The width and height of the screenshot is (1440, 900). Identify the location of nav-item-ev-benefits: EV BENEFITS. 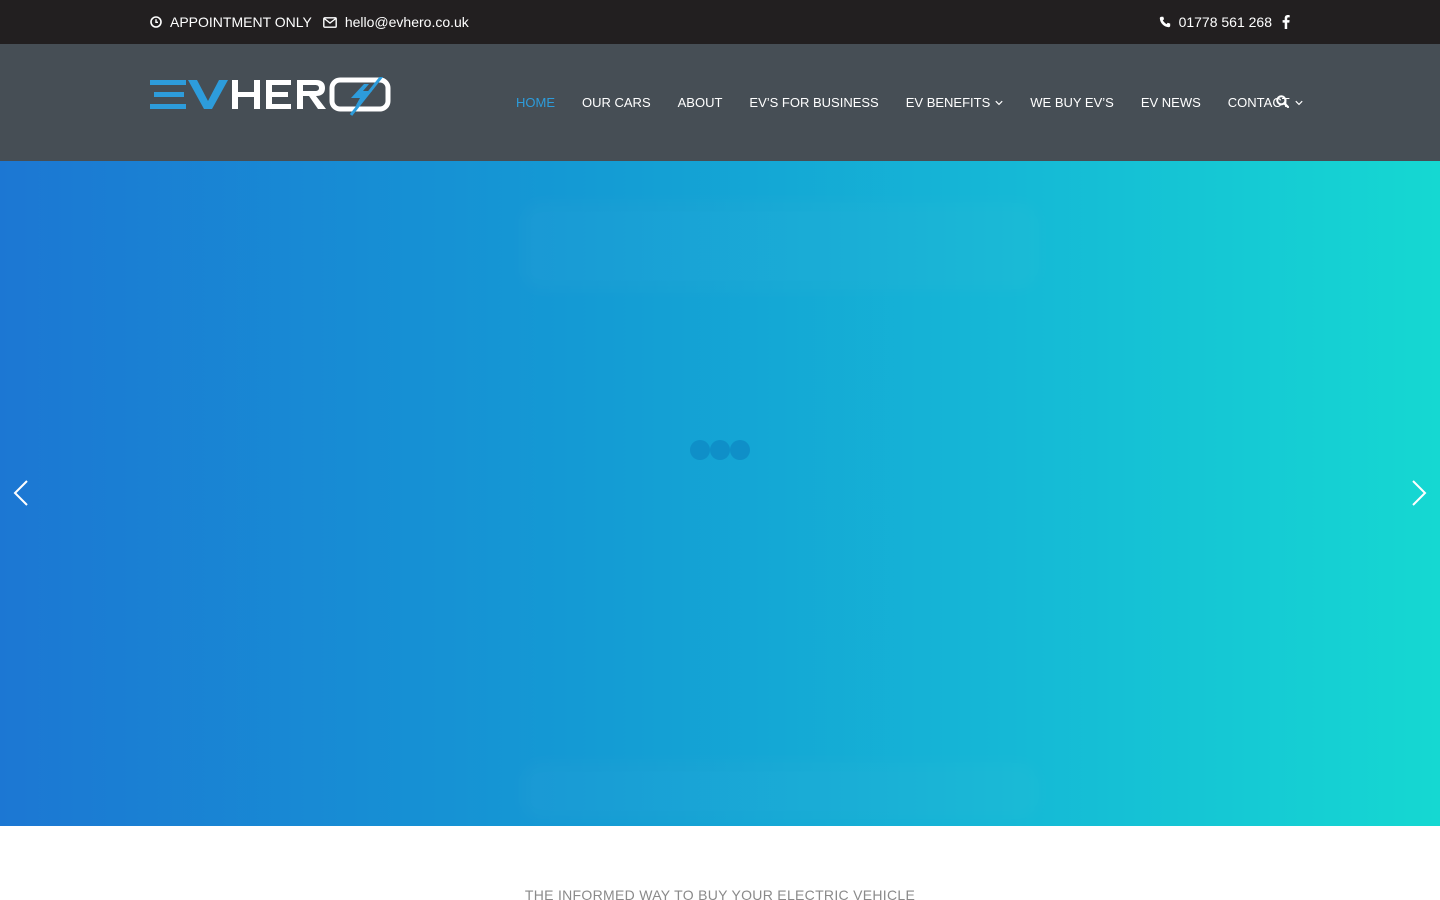
(955, 102).